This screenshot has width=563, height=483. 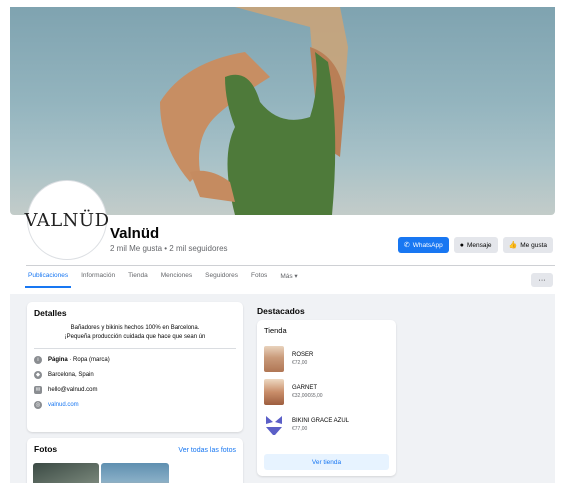 I want to click on page-title: Valnüd, so click(x=135, y=233).